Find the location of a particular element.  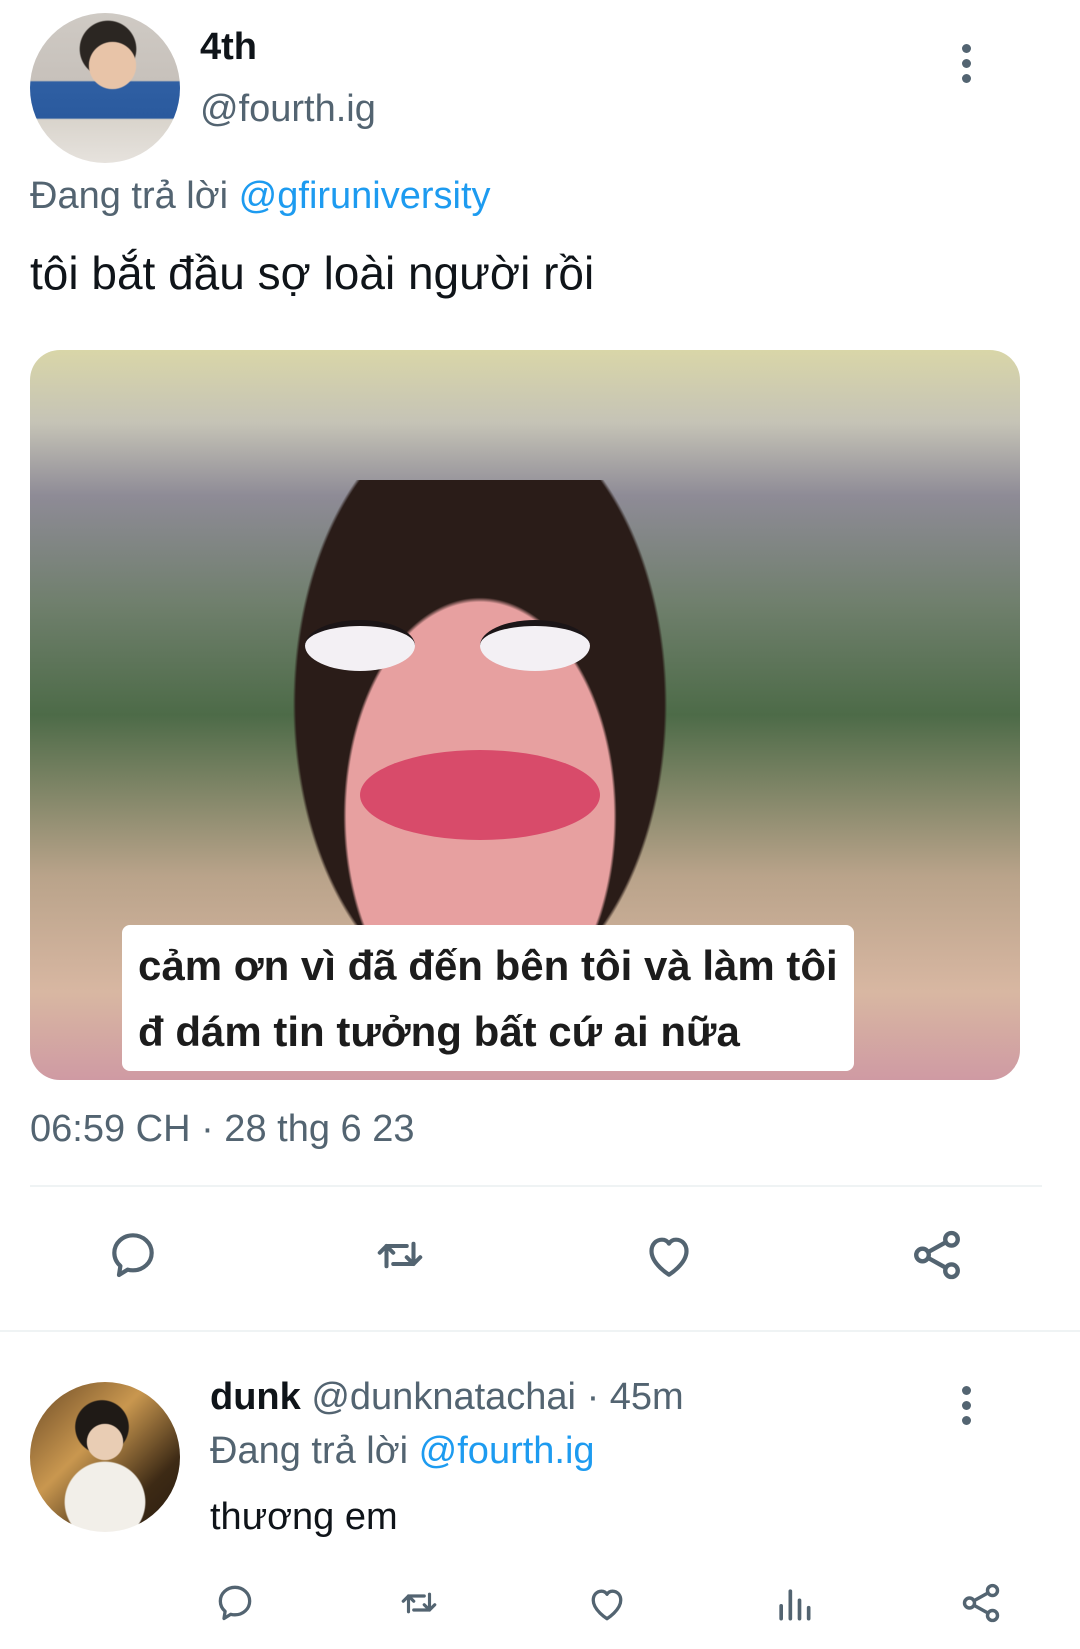

media-caption-line1: cảm ơn vì đã đến bên tôi và làm tôi is located at coordinates (488, 965).